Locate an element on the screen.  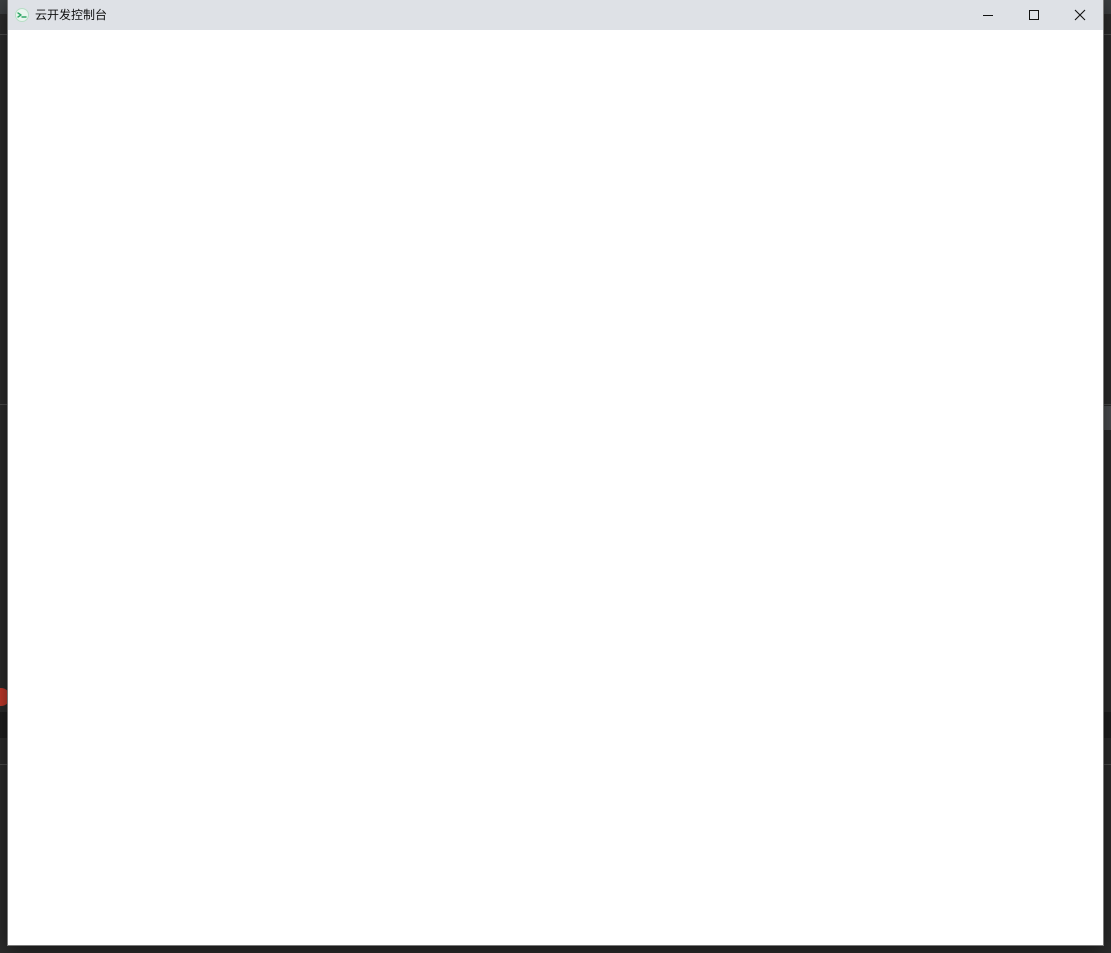
close-icon is located at coordinates (1080, 15).